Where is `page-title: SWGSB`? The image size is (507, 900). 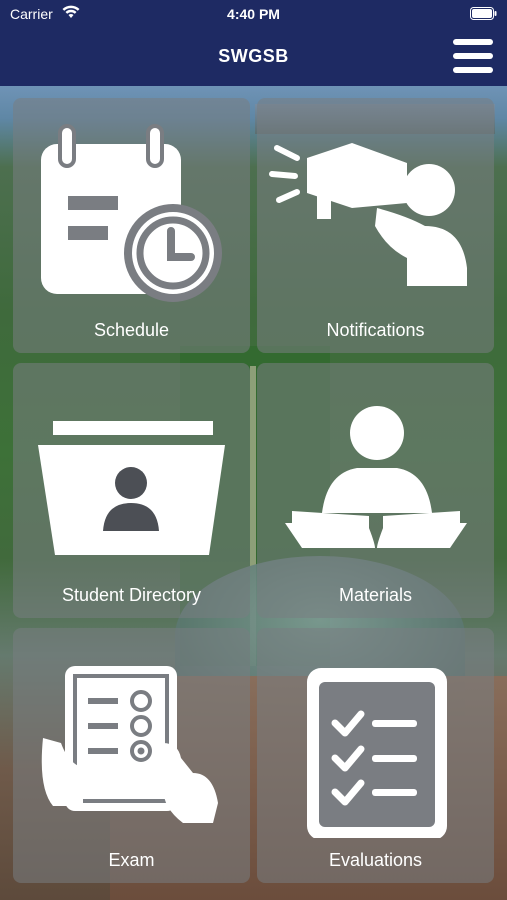
page-title: SWGSB is located at coordinates (253, 56).